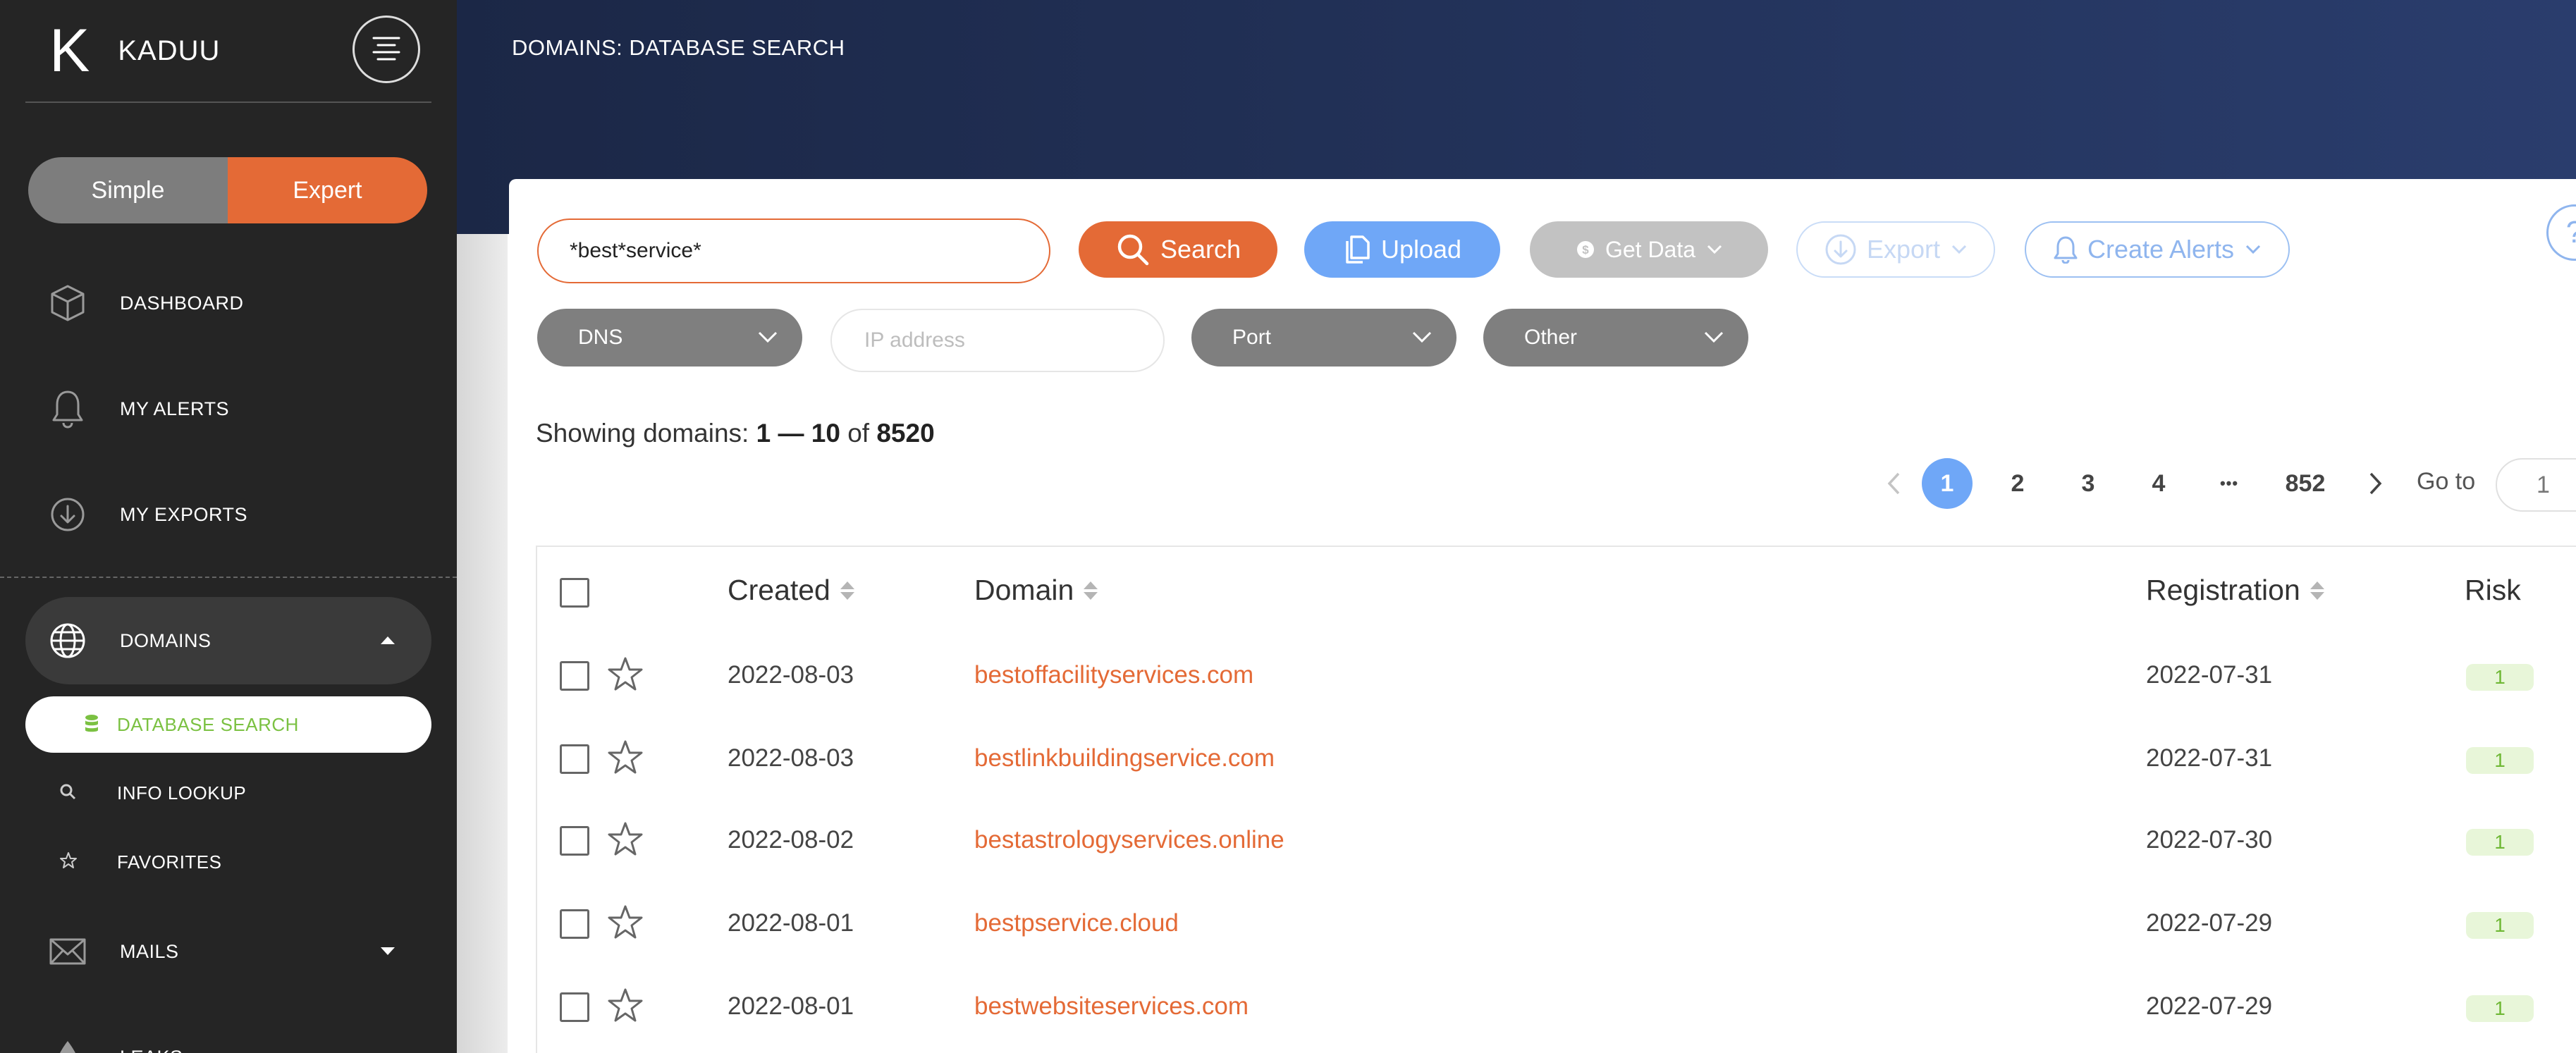 This screenshot has width=2576, height=1053. What do you see at coordinates (2561, 232) in the screenshot?
I see `help-button: ?` at bounding box center [2561, 232].